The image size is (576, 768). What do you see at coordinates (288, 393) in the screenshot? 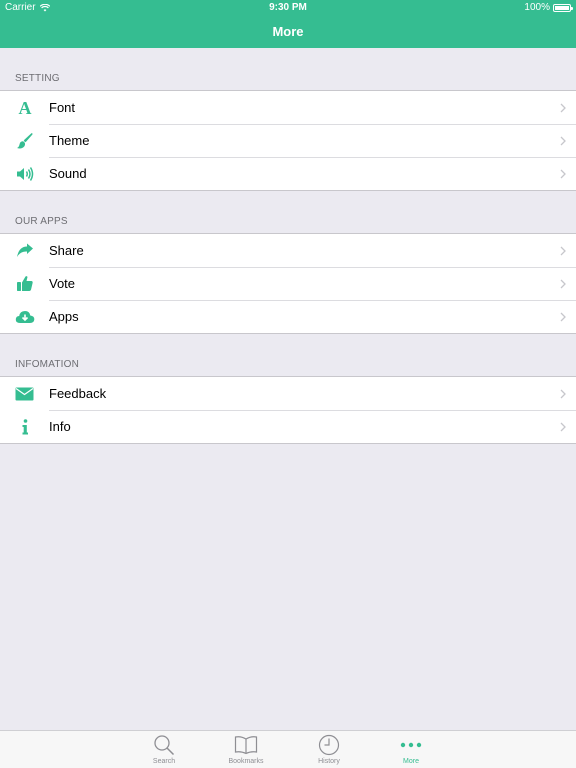
I see `row-feedback: Feedback` at bounding box center [288, 393].